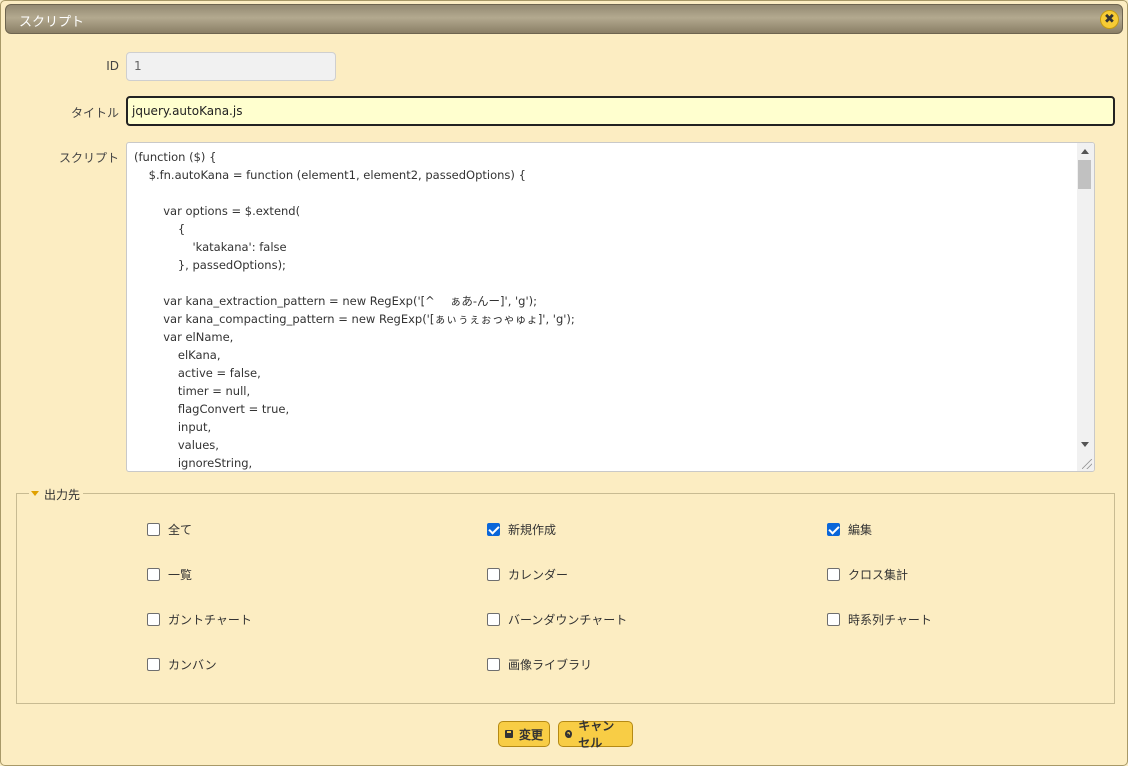  I want to click on output-option-label: ガントチャート, so click(210, 619).